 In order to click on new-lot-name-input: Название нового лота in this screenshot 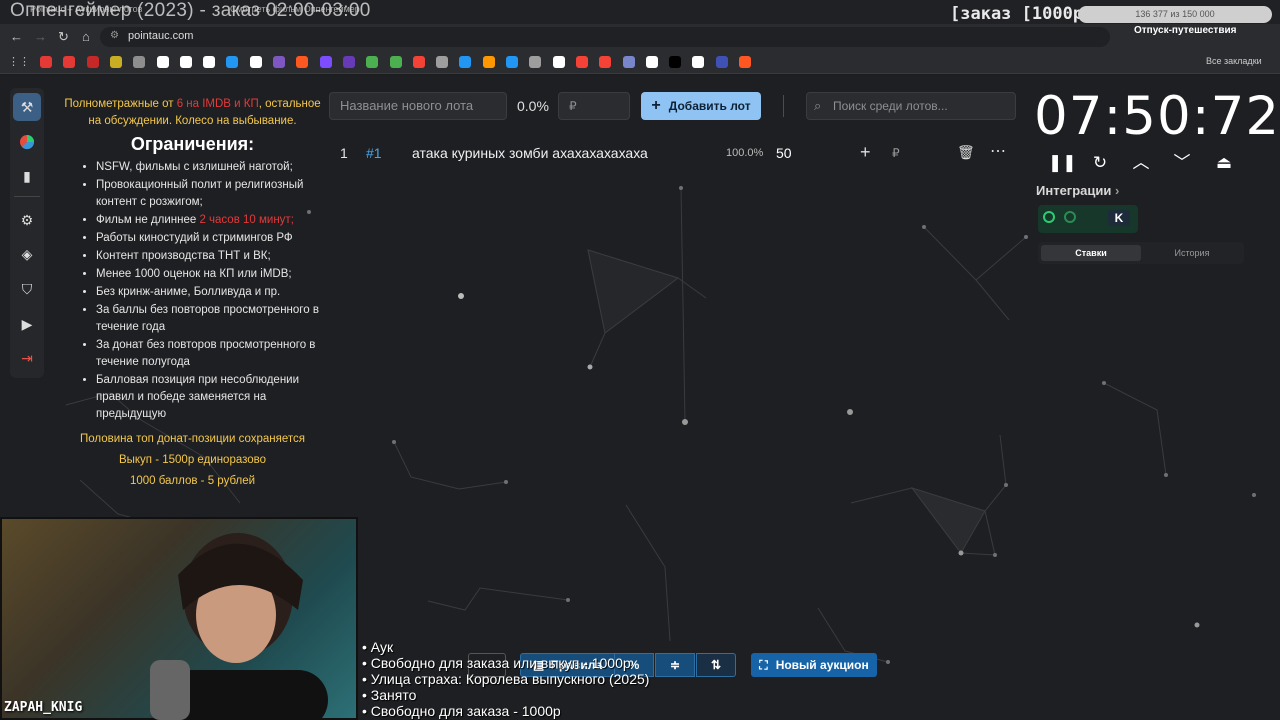, I will do `click(418, 106)`.